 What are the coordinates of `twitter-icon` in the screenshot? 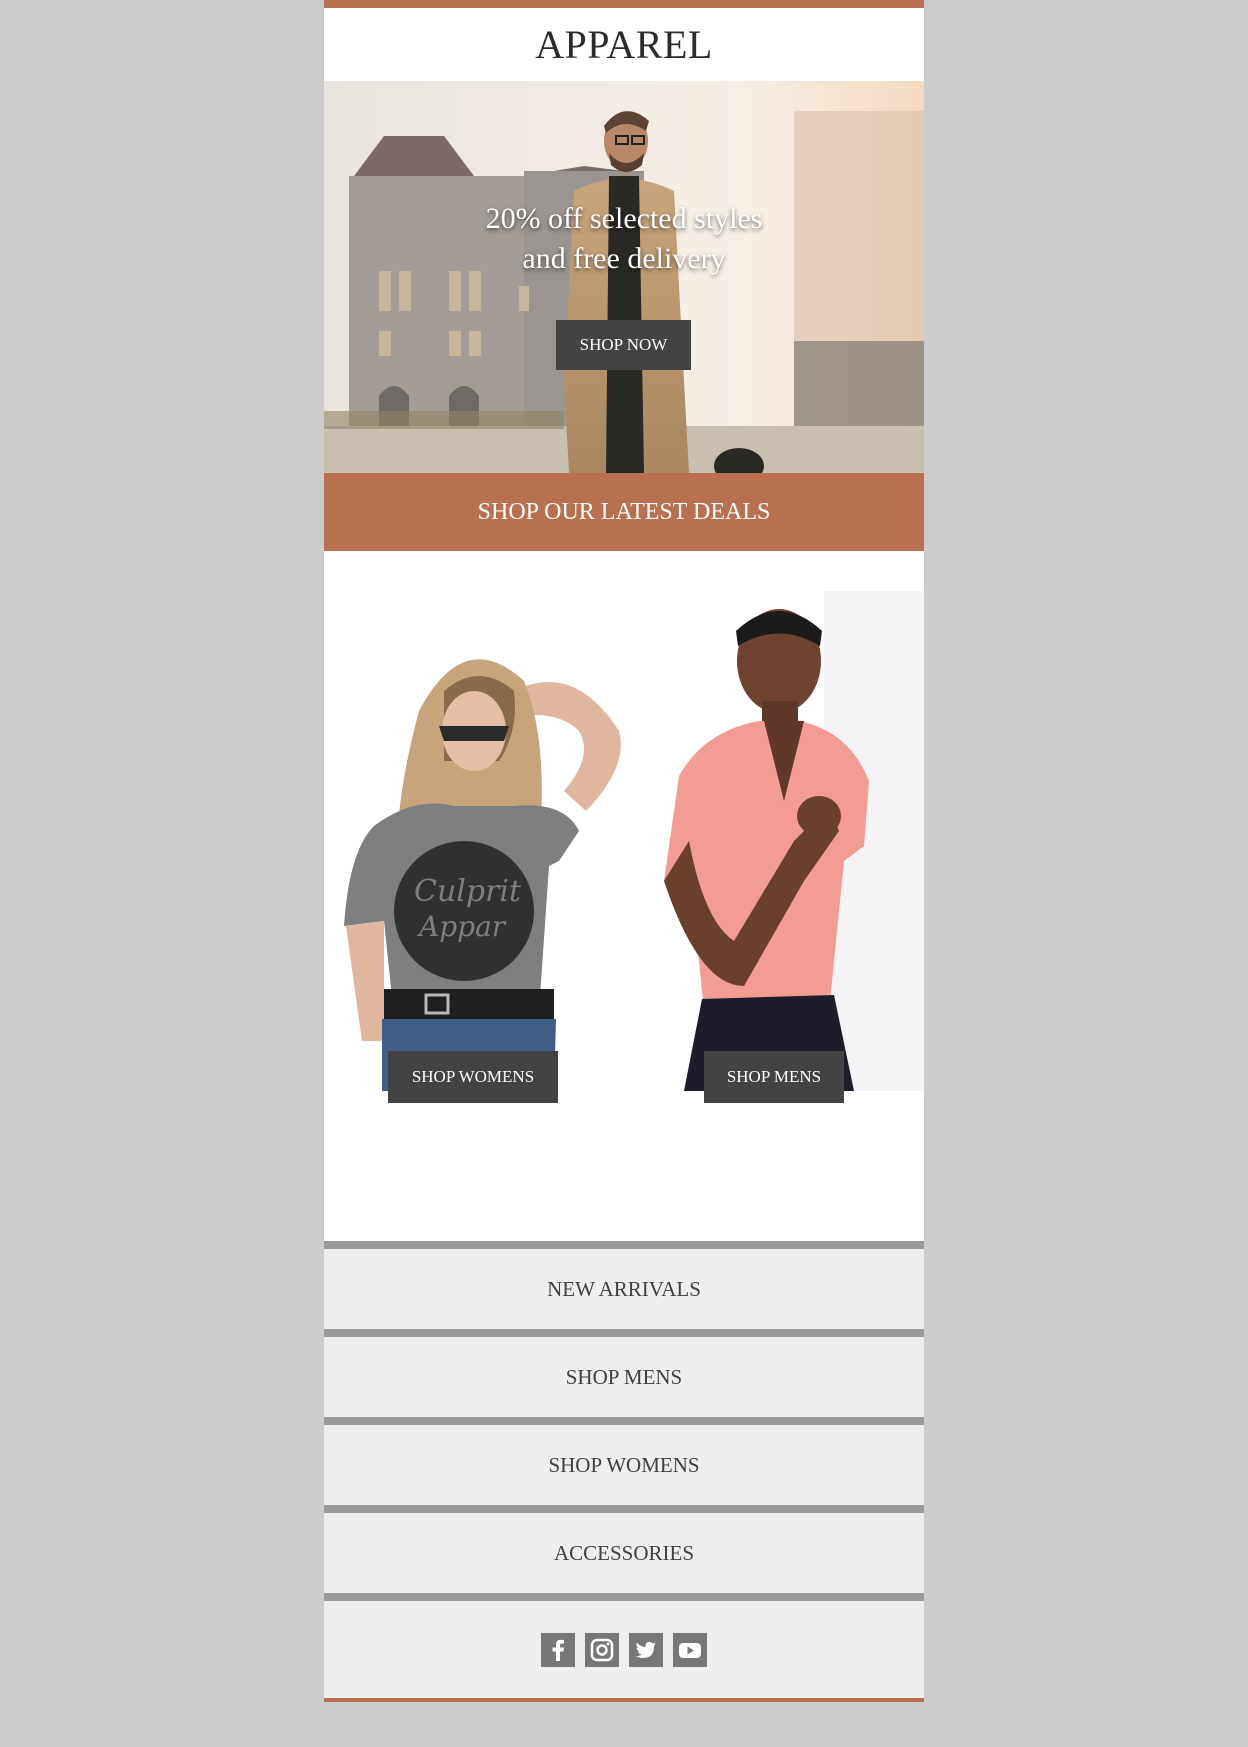 It's located at (646, 1649).